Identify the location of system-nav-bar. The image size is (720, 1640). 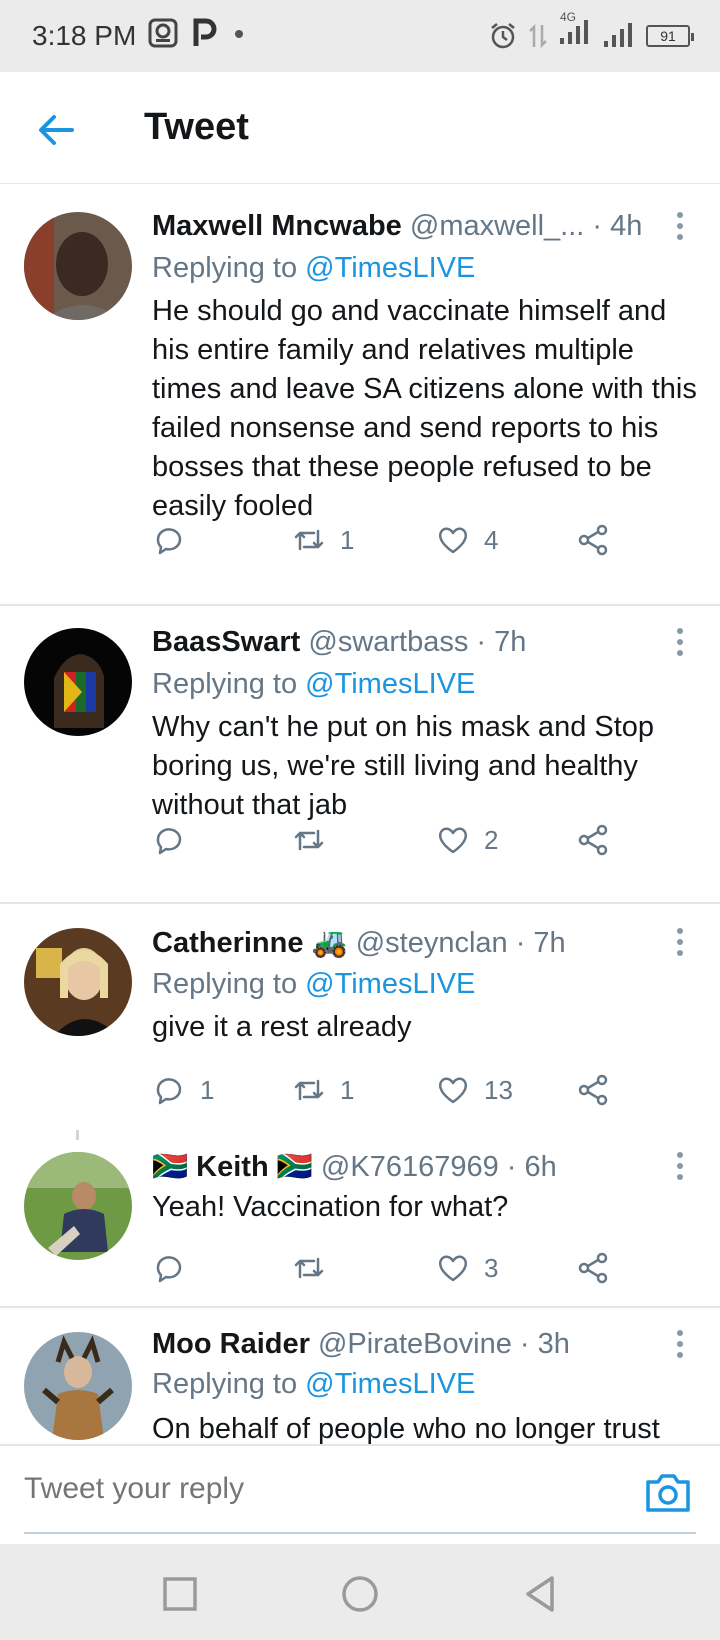
(360, 1592).